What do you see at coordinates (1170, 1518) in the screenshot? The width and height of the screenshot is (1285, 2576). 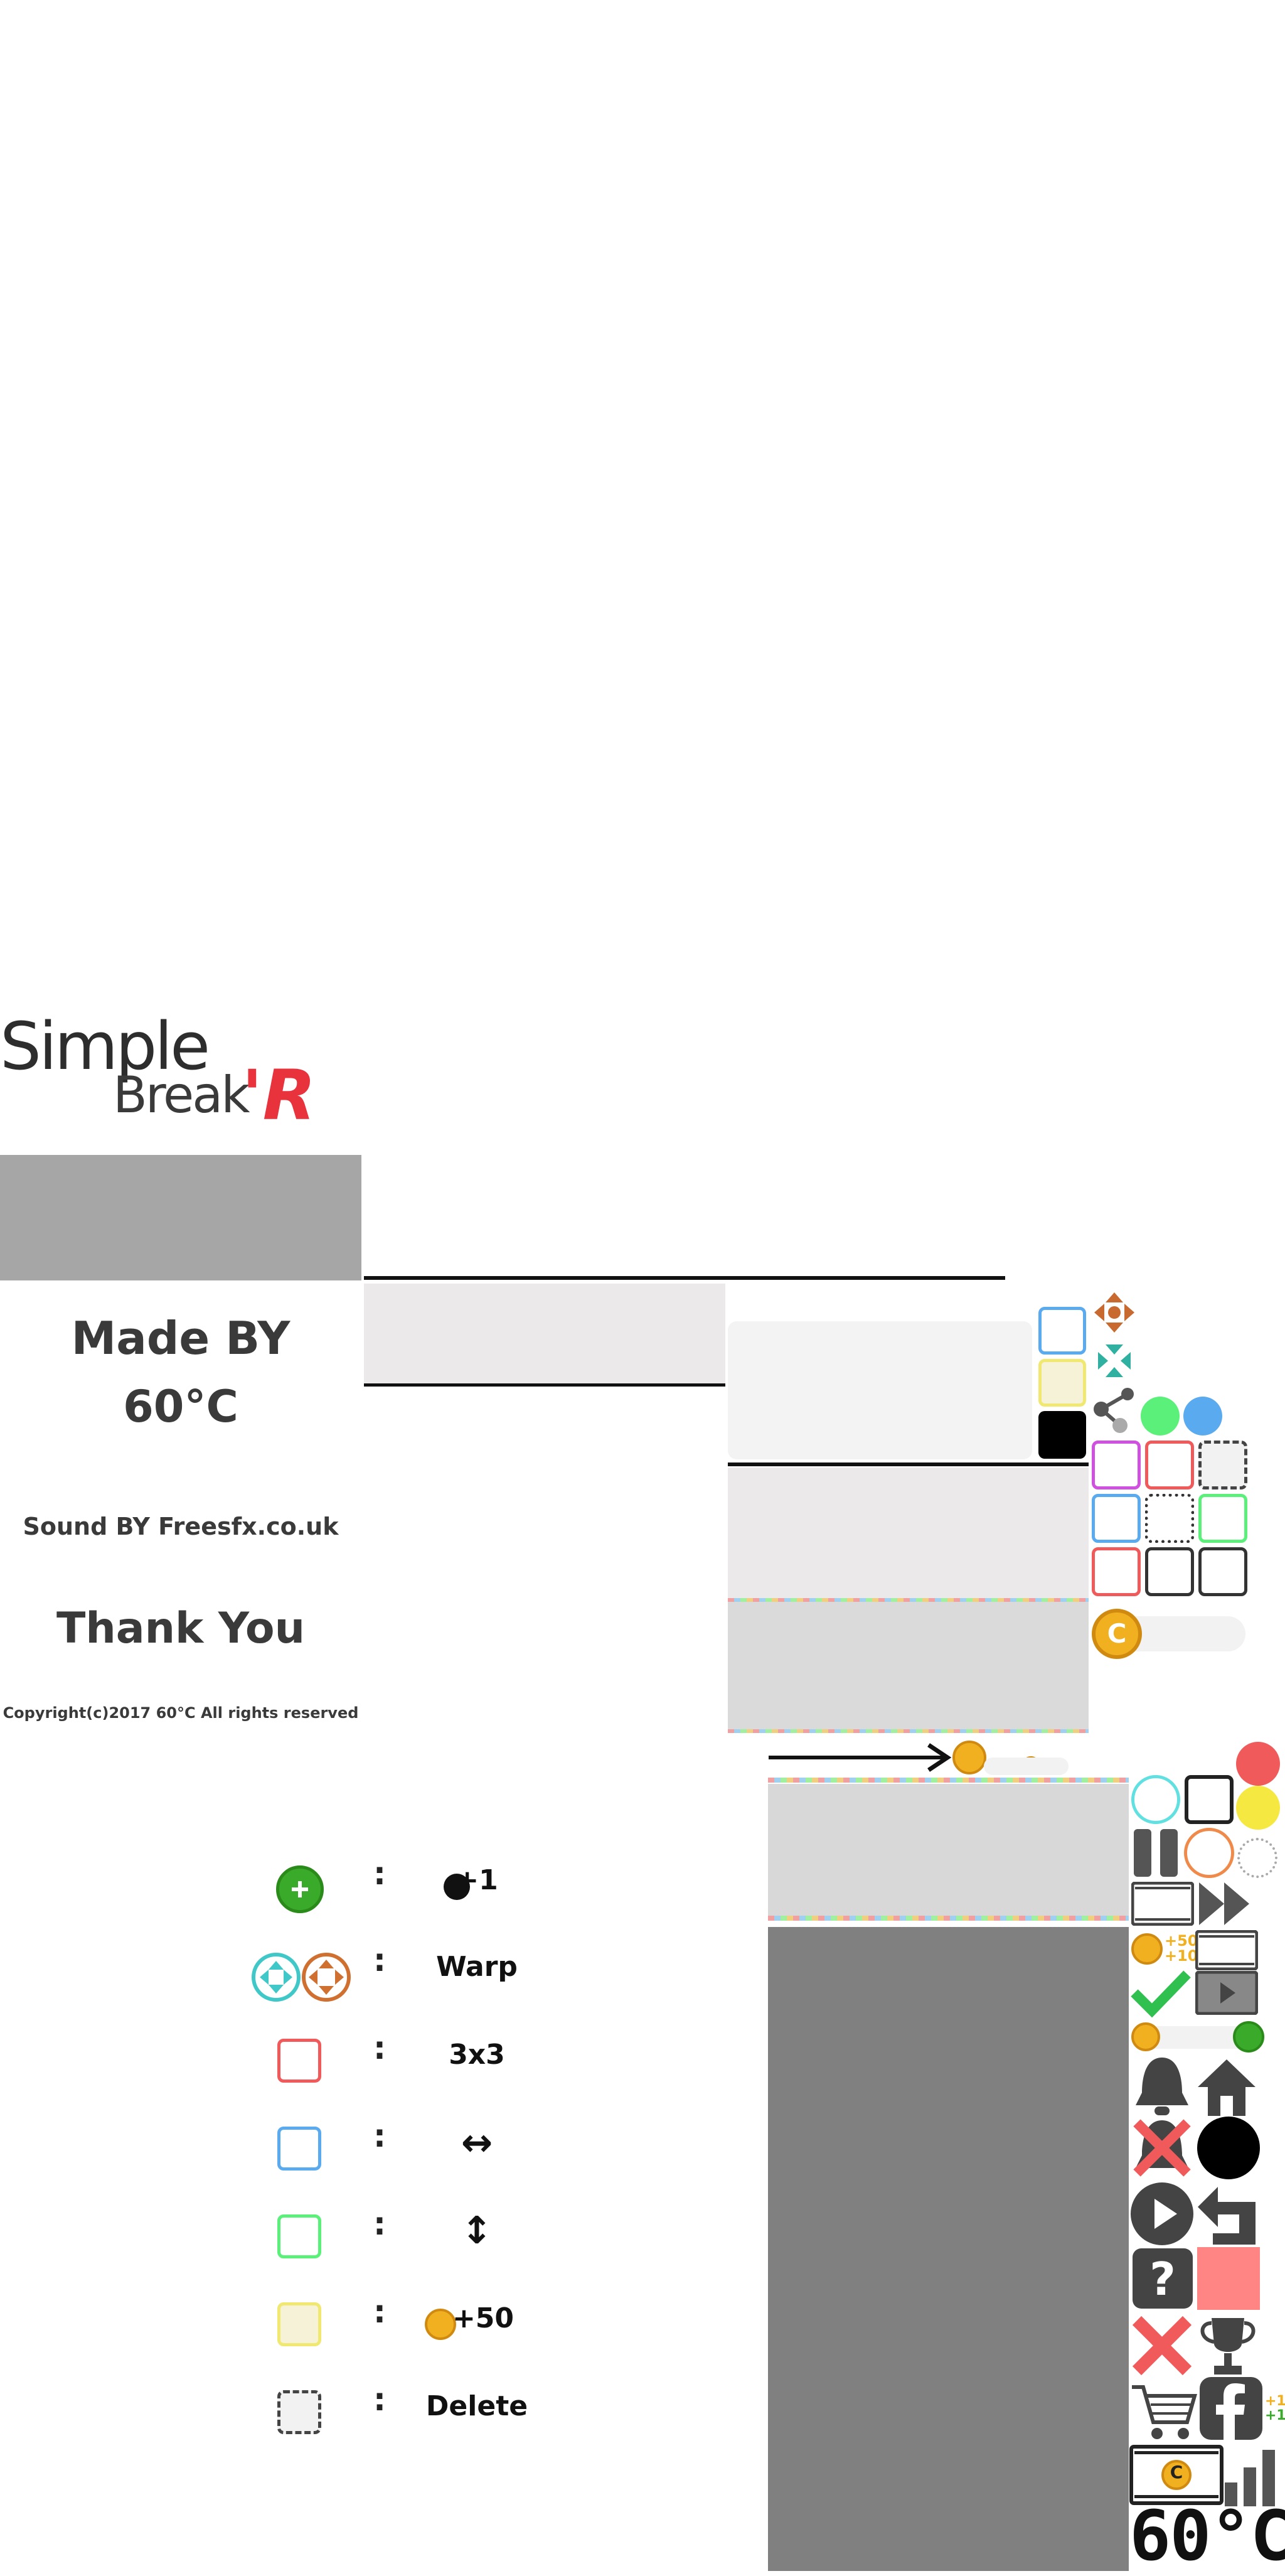 I see `dotted-block-icon` at bounding box center [1170, 1518].